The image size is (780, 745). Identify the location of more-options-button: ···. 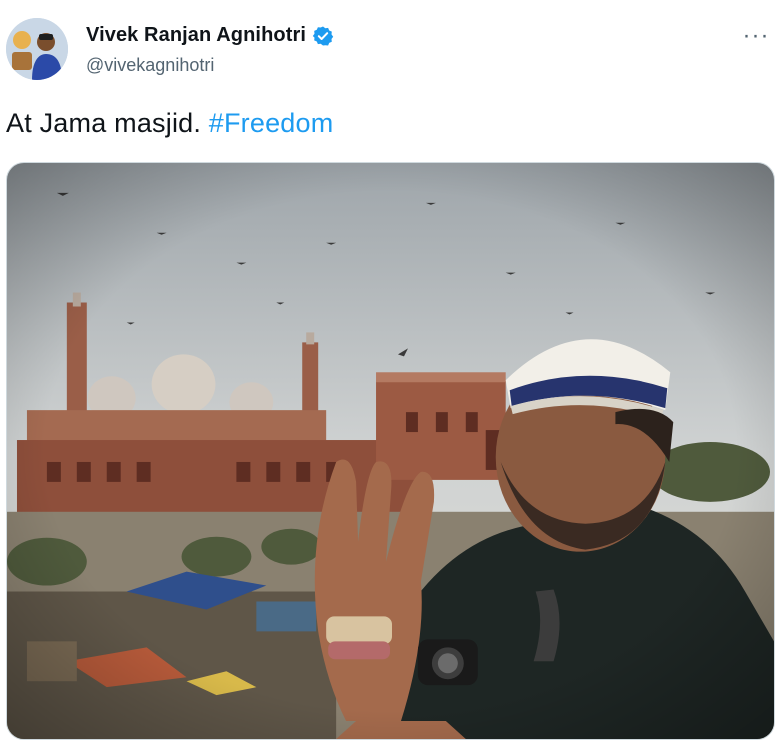
(756, 36).